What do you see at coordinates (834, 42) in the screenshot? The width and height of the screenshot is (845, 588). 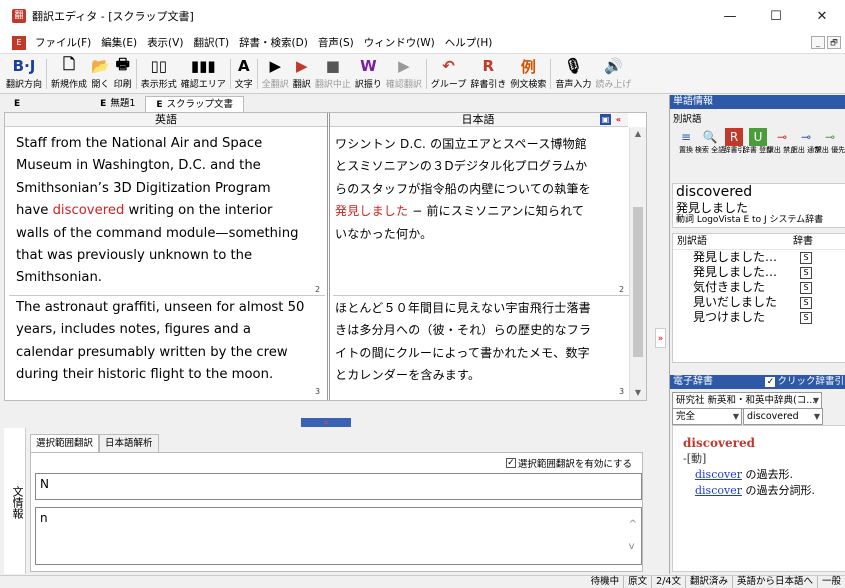 I see `mdi-restore-button: 🗗` at bounding box center [834, 42].